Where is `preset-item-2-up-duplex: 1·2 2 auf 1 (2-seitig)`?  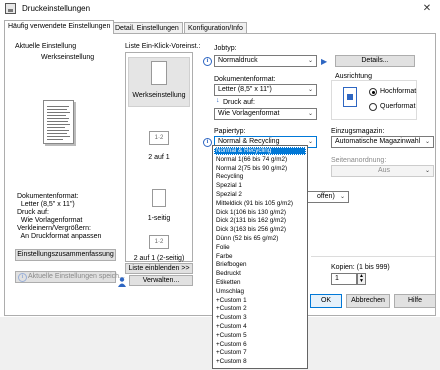 preset-item-2-up-duplex: 1·2 2 auf 1 (2-seitig) is located at coordinates (159, 248).